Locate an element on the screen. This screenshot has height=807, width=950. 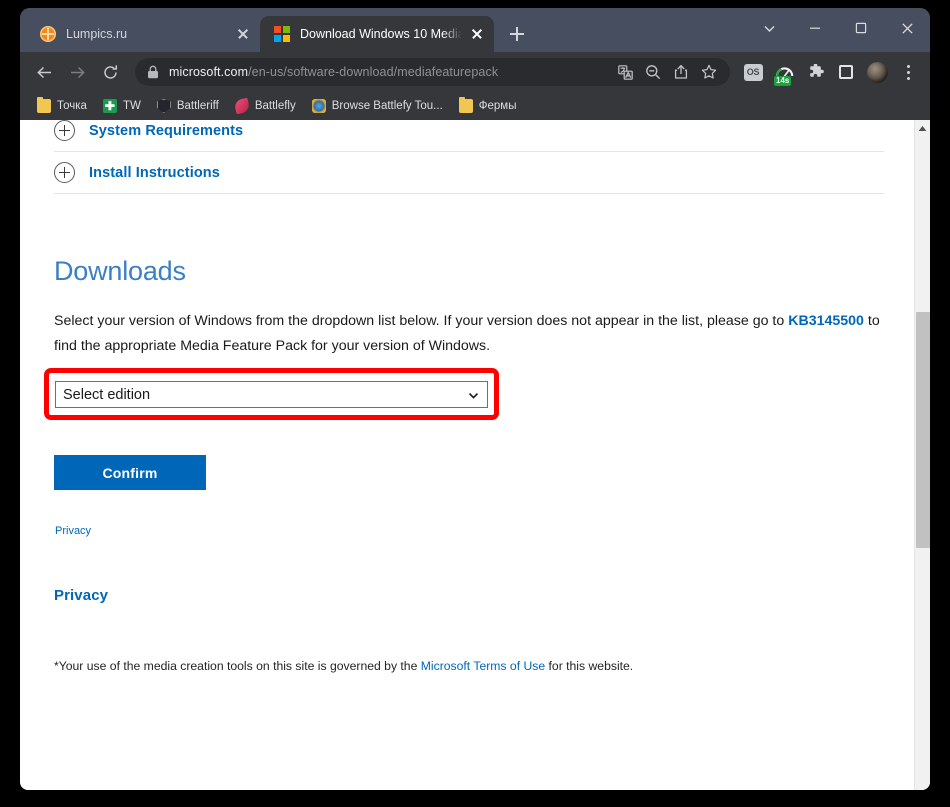
kb-article-link: KB3145500 is located at coordinates (826, 321).